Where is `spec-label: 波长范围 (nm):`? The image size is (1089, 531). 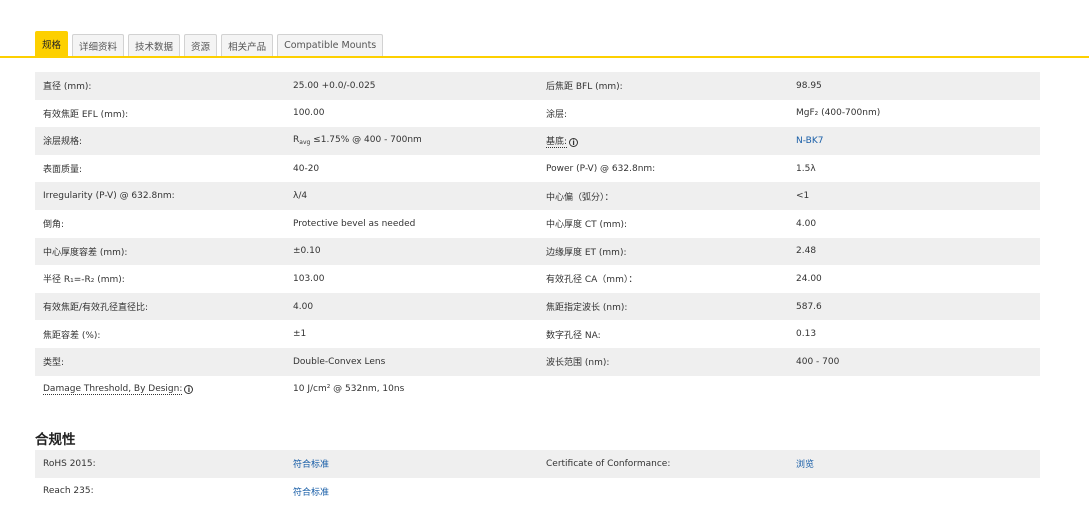
spec-label: 波长范围 (nm): is located at coordinates (663, 361).